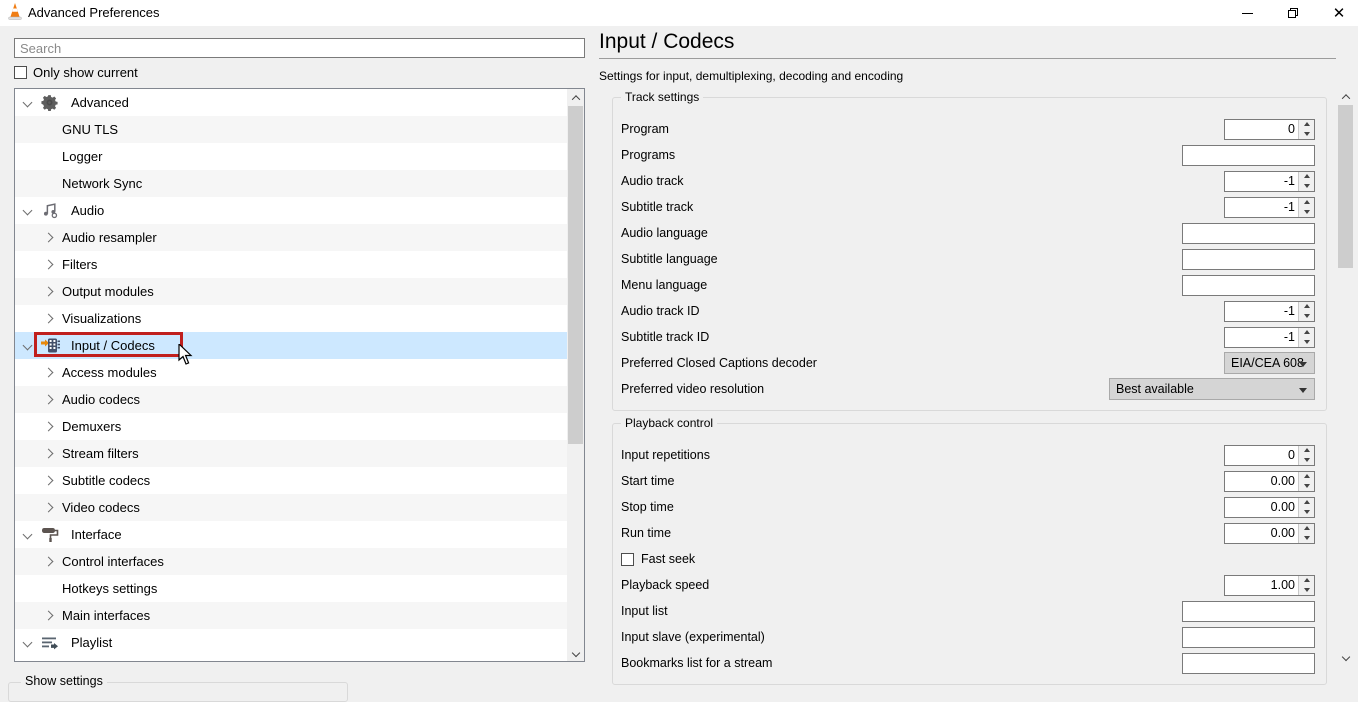  Describe the element at coordinates (291, 588) in the screenshot. I see `tree-item-hotkeys-settings: Hotkeys settings` at that location.